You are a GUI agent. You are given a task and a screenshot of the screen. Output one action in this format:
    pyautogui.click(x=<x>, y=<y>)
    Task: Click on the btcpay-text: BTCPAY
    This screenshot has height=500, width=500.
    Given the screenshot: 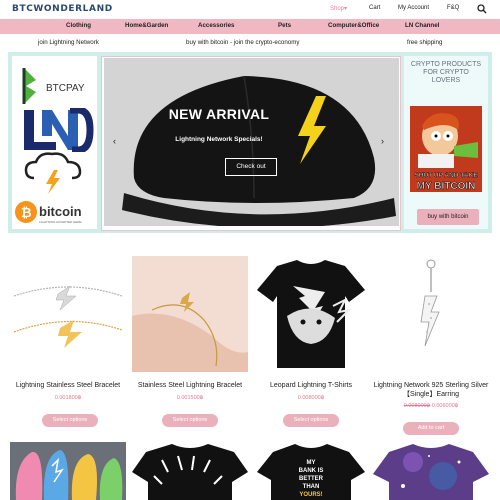 What is the action you would take?
    pyautogui.click(x=65, y=88)
    